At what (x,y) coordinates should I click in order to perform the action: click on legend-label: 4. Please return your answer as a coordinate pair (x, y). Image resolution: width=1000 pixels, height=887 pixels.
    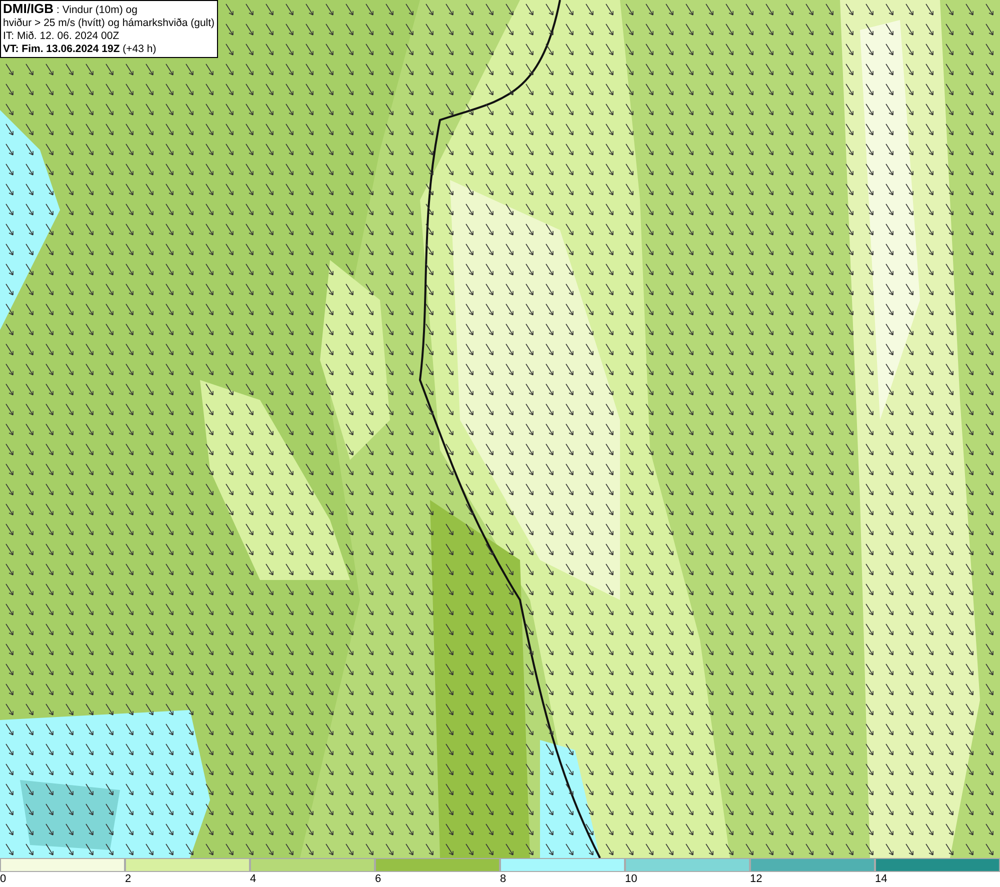
    Looking at the image, I should click on (253, 879).